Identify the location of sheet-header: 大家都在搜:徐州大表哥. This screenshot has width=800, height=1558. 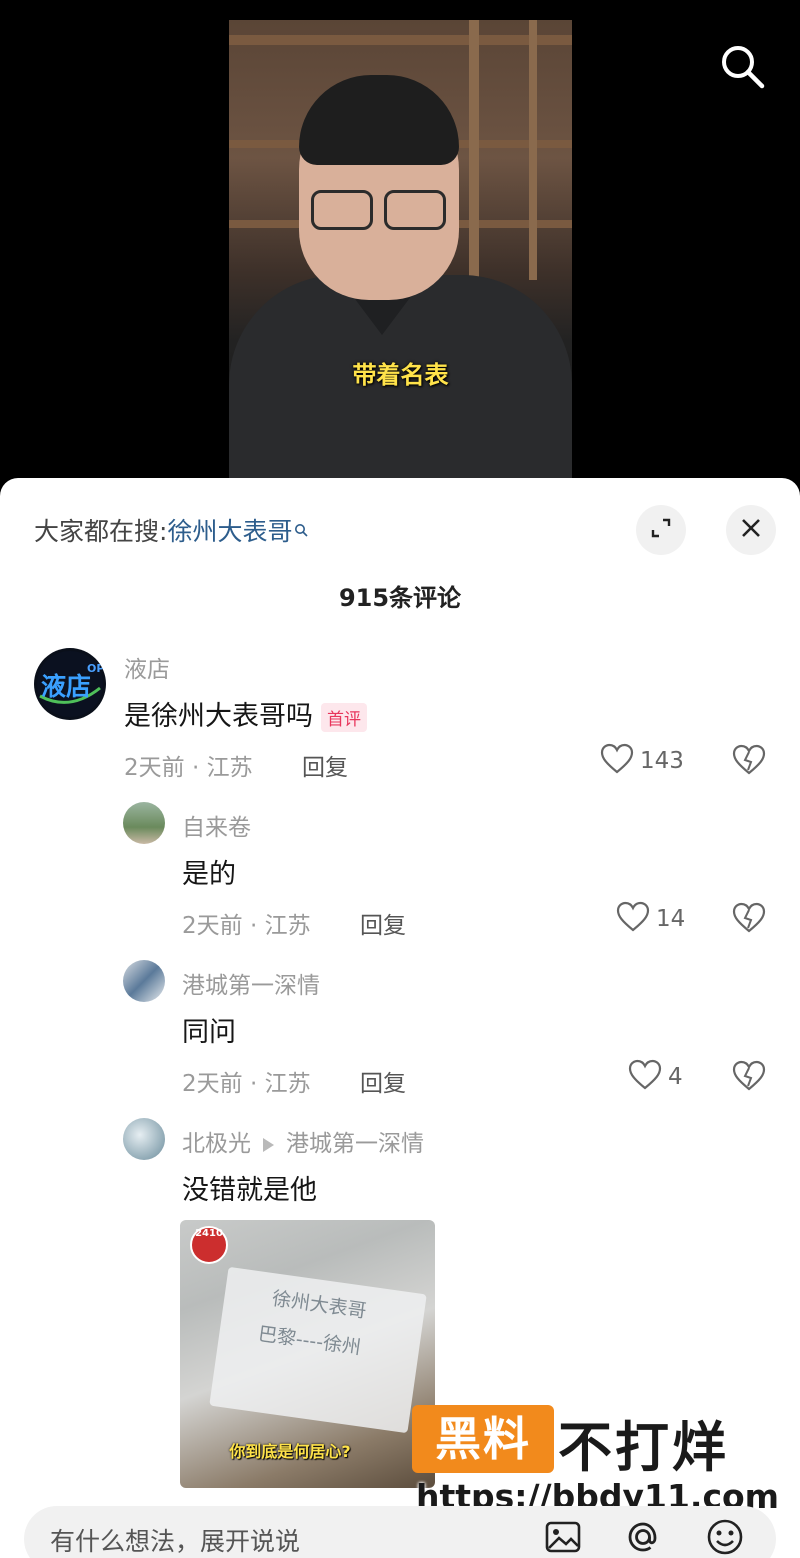
(400, 528).